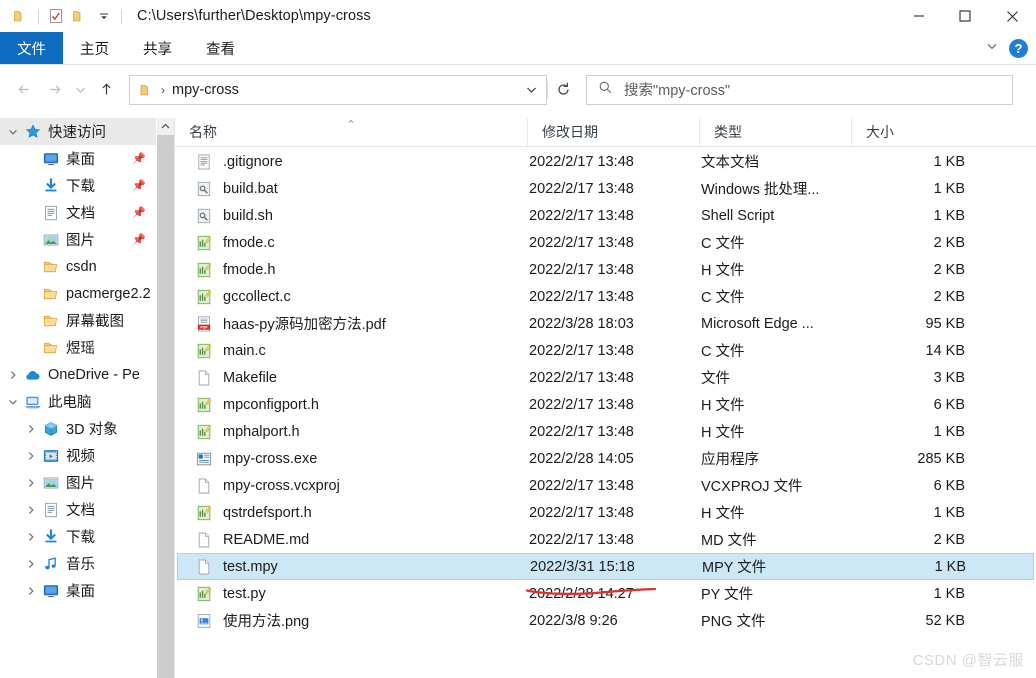 This screenshot has width=1036, height=678. What do you see at coordinates (353, 432) in the screenshot?
I see `file-name-cell: mphalport.h` at bounding box center [353, 432].